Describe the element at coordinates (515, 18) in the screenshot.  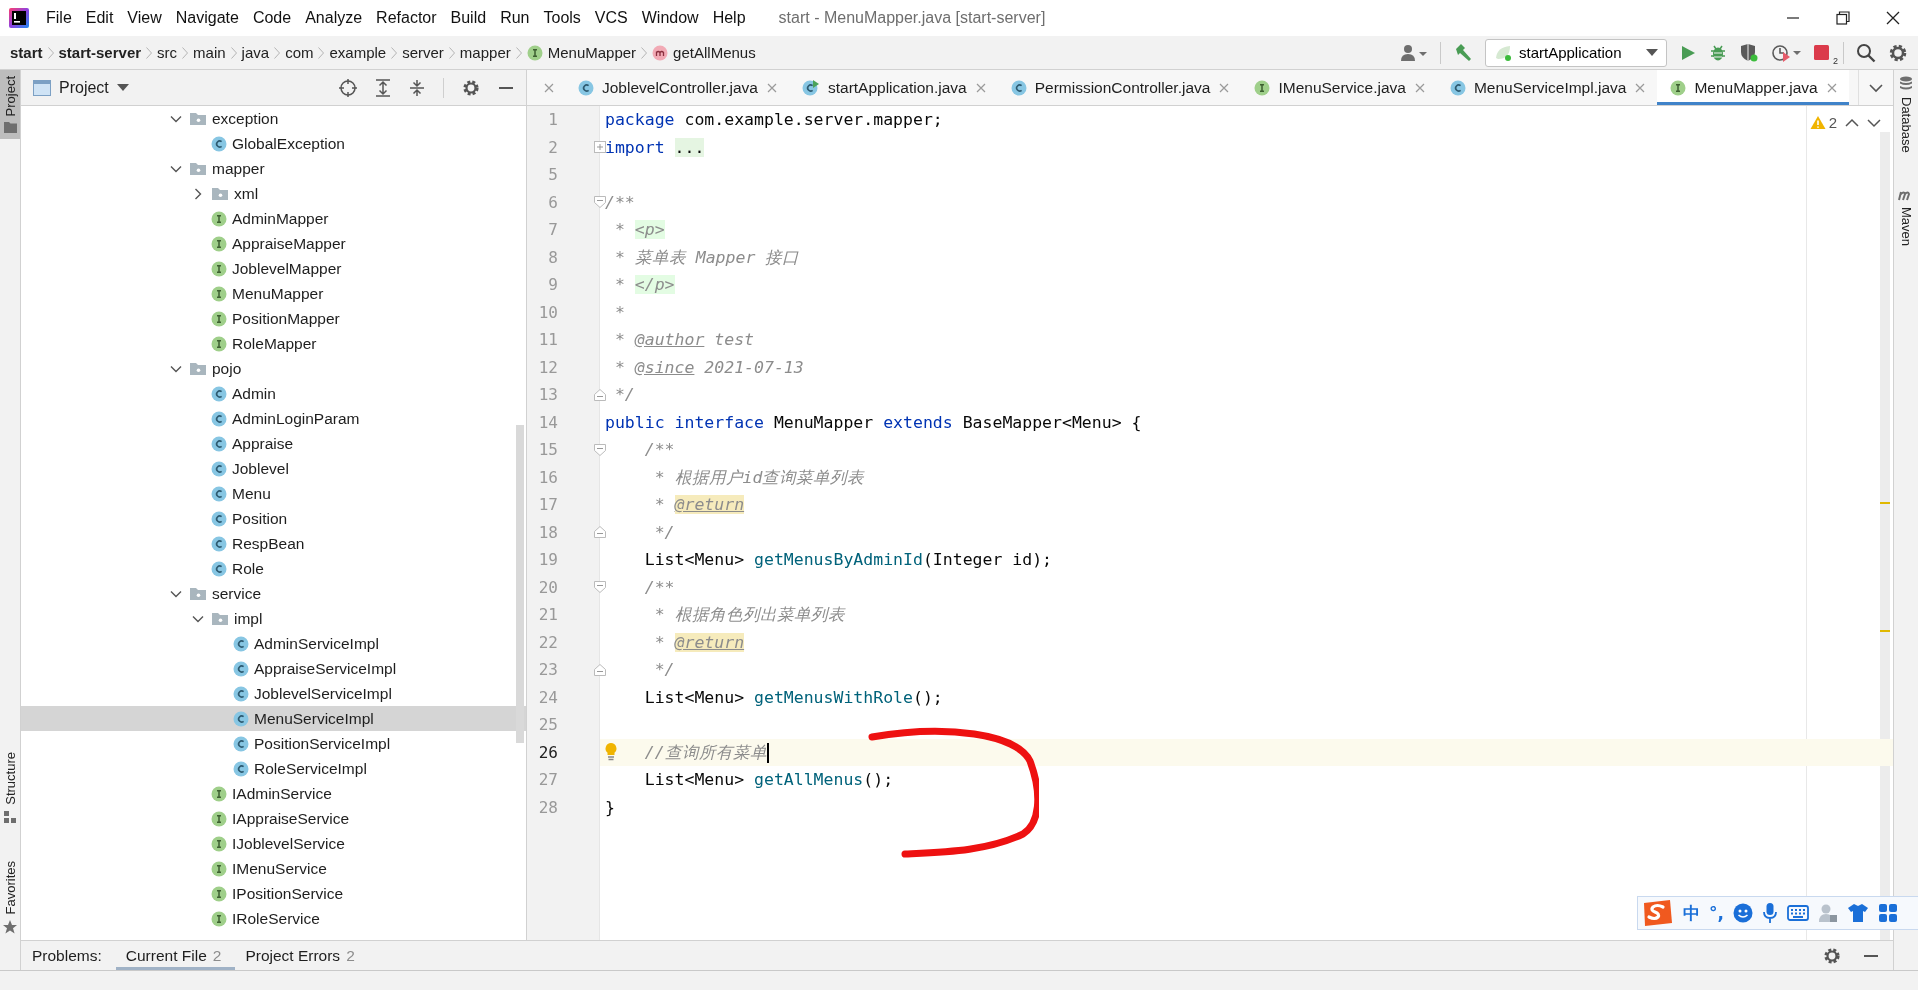
I see `top-bar-command: Run` at that location.